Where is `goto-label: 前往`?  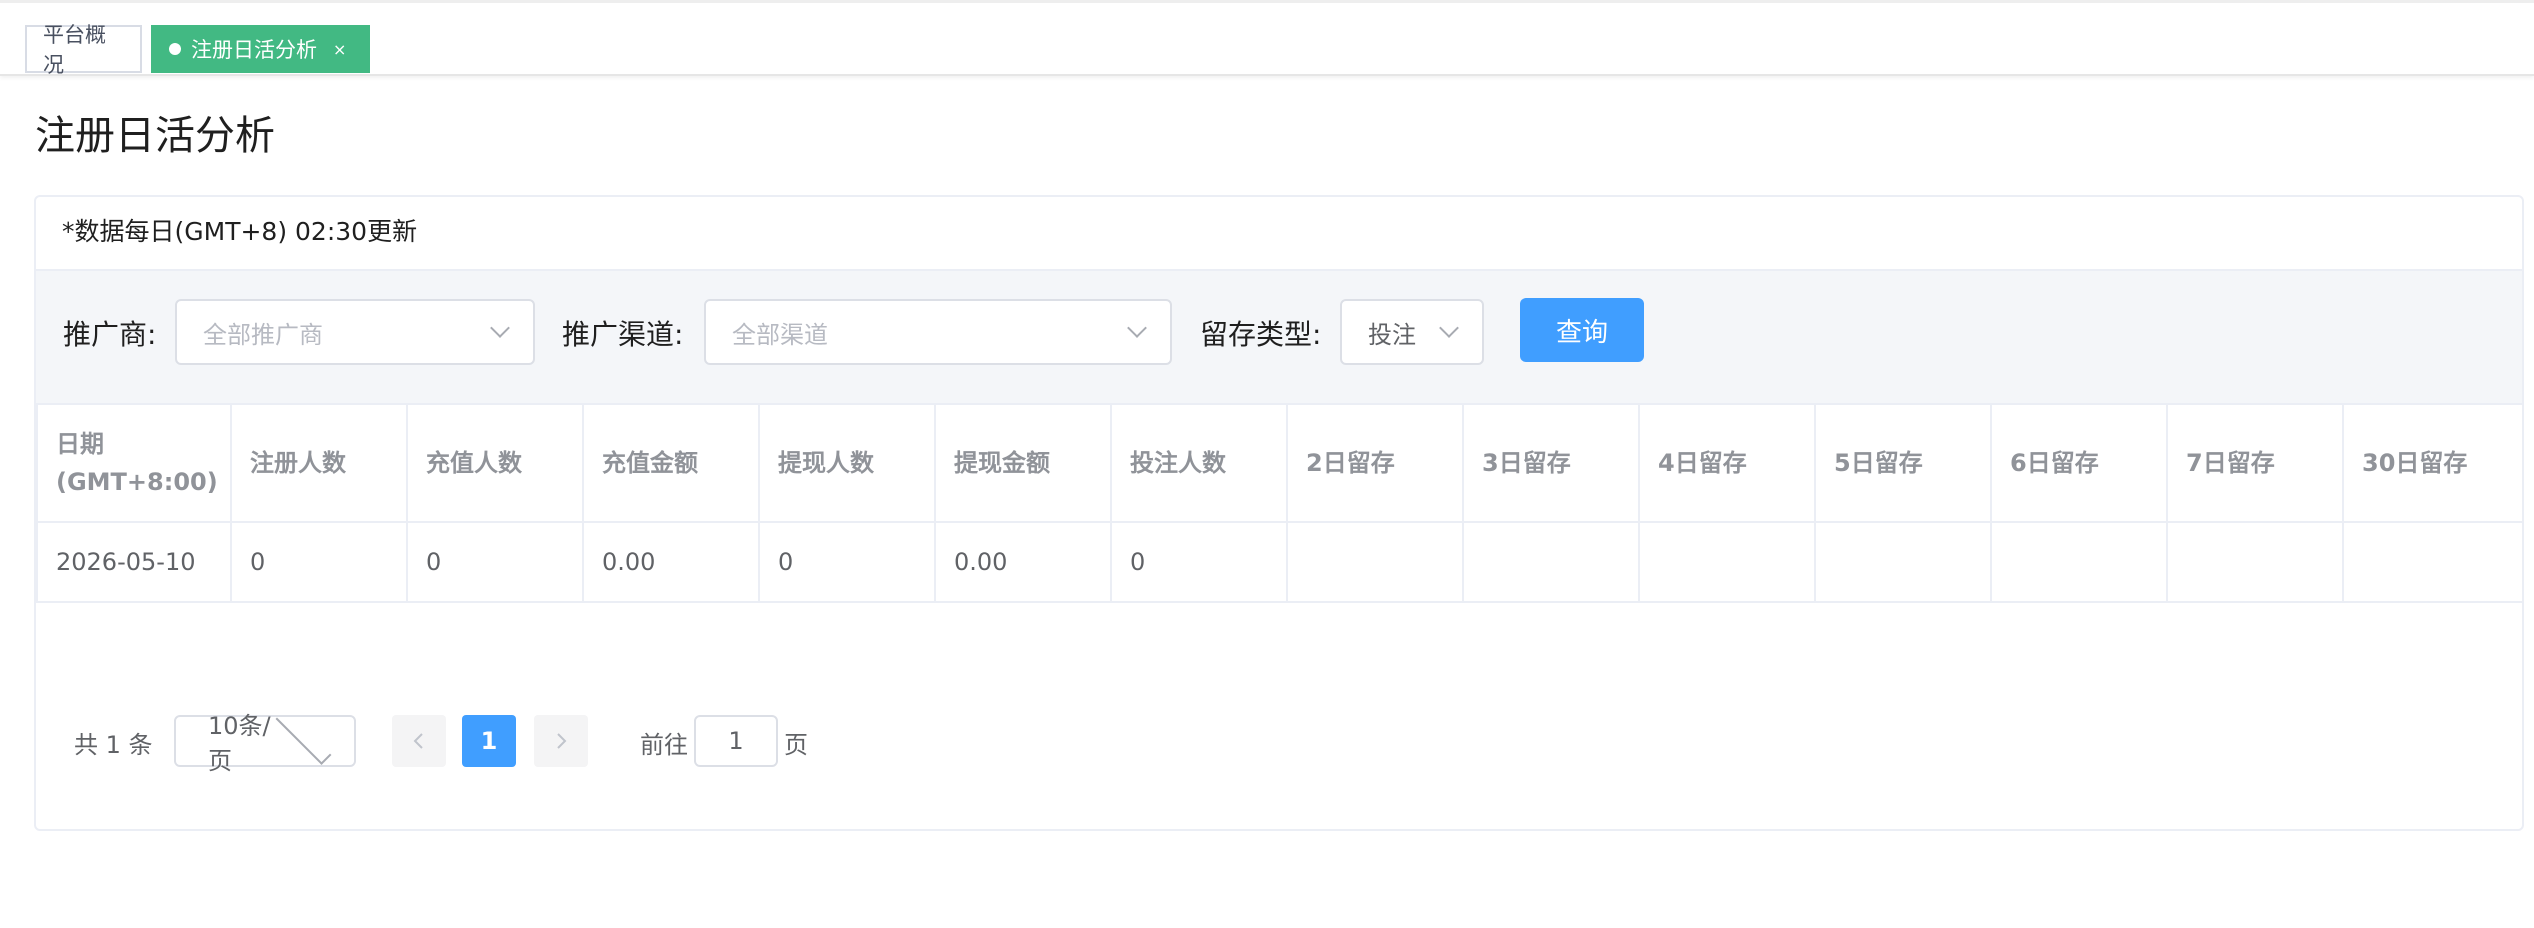
goto-label: 前往 is located at coordinates (664, 745).